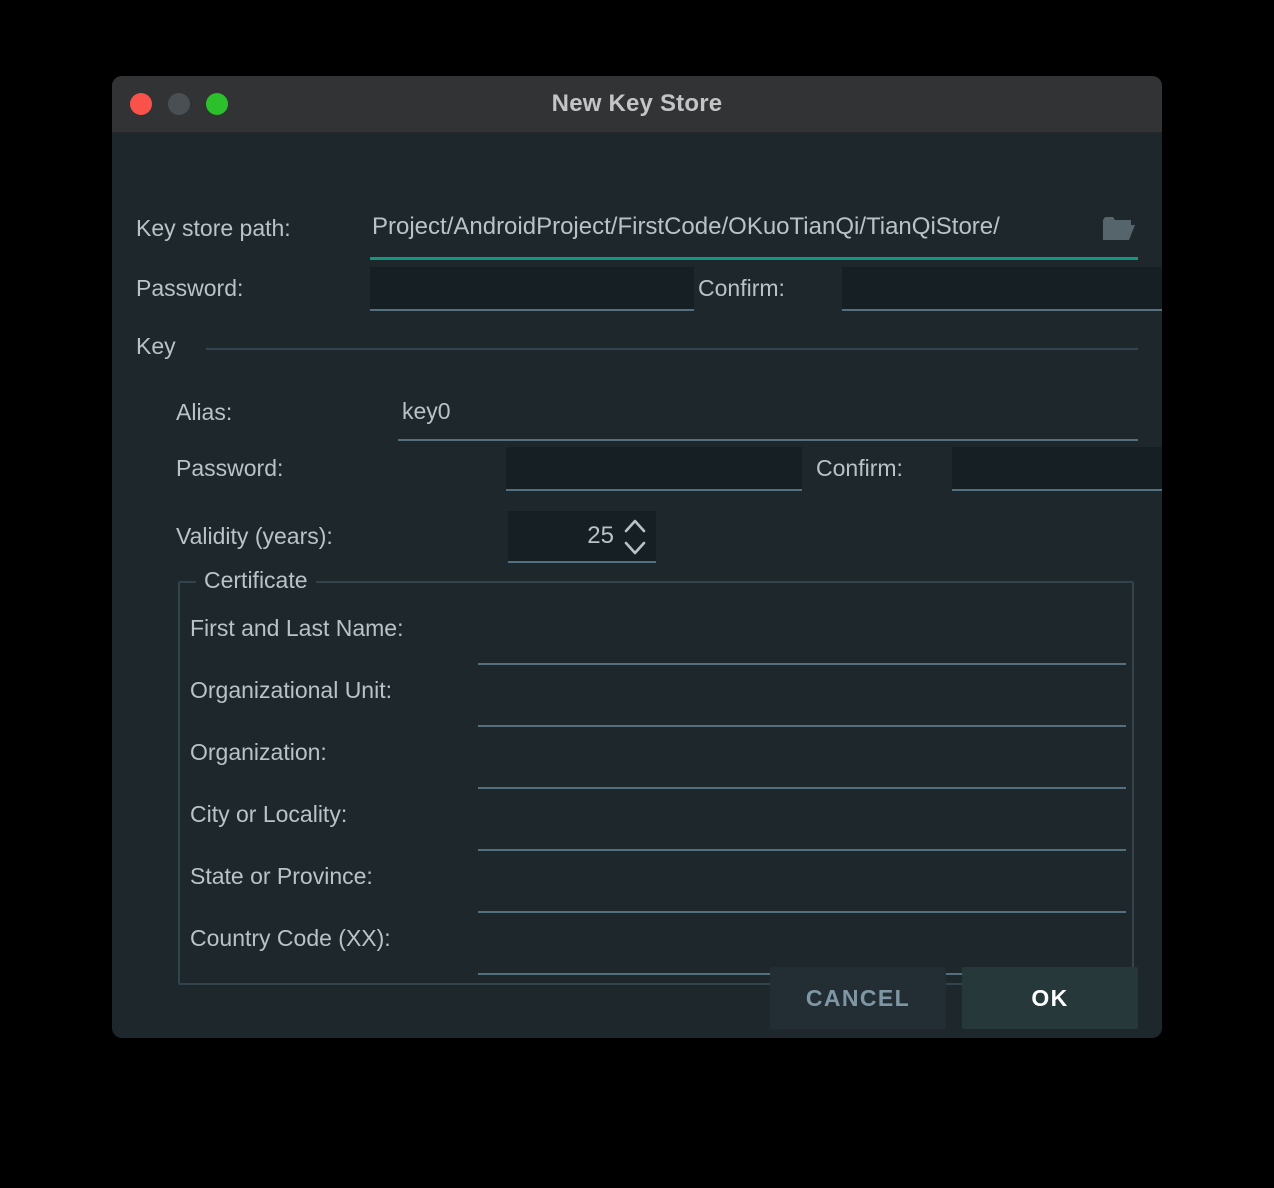 The height and width of the screenshot is (1188, 1274). Describe the element at coordinates (657, 540) in the screenshot. I see `key-validity-row: Validity (years): 25` at that location.